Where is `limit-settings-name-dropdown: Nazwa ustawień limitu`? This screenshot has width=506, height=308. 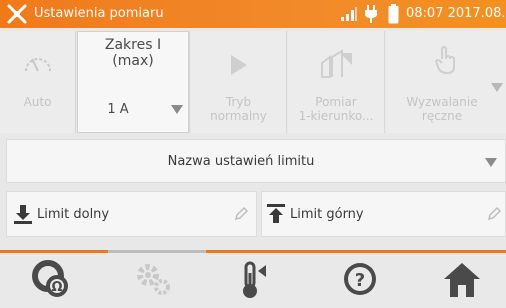 limit-settings-name-dropdown: Nazwa ustawień limitu is located at coordinates (256, 161).